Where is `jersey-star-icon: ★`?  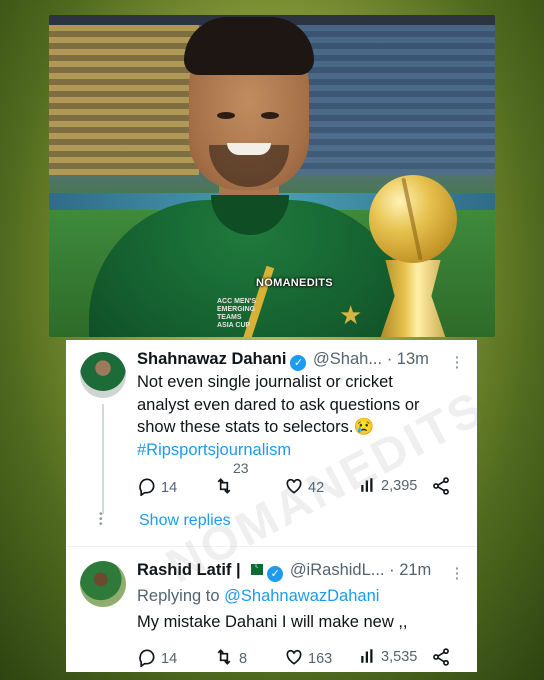 jersey-star-icon: ★ is located at coordinates (351, 315).